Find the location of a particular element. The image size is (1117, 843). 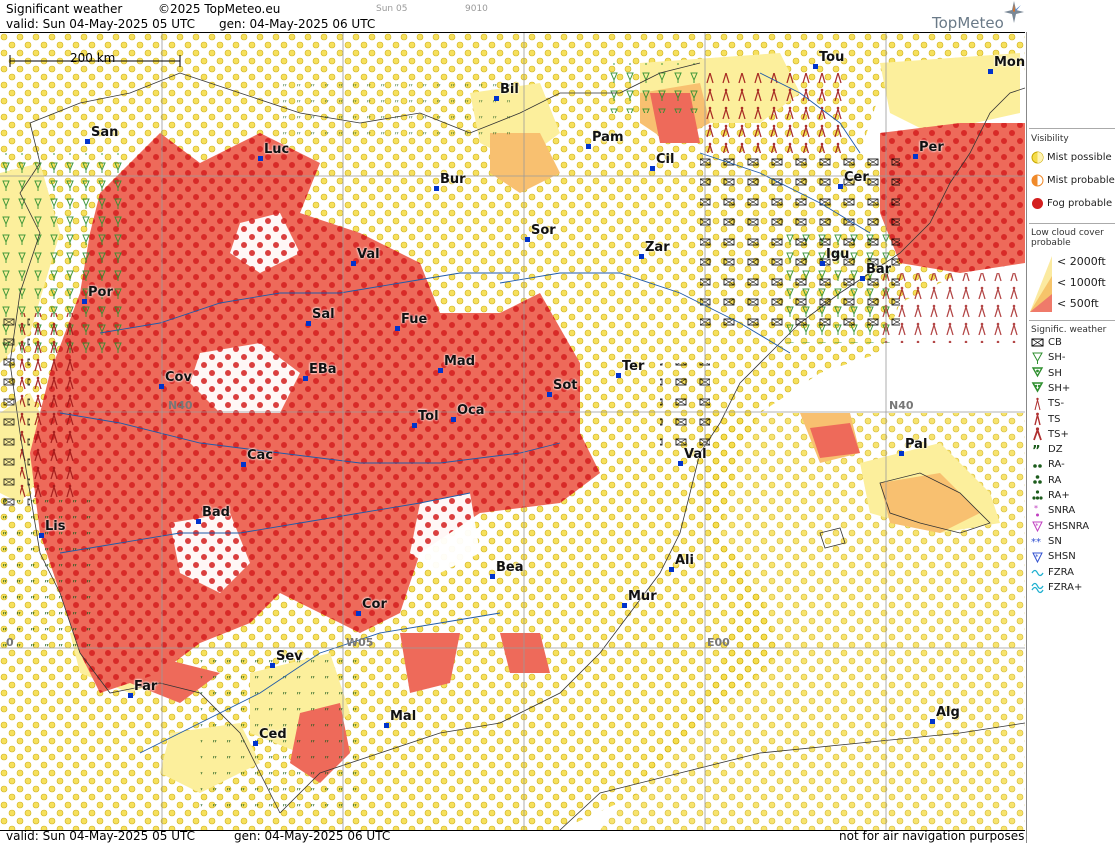

city-label: EBa is located at coordinates (323, 369).